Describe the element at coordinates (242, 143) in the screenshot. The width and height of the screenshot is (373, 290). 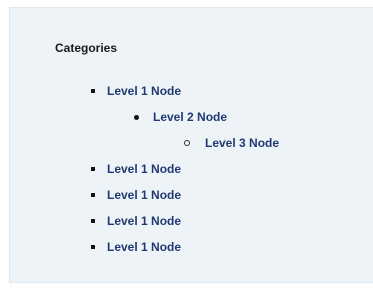
I see `tree-node-label: Level 3 Node` at that location.